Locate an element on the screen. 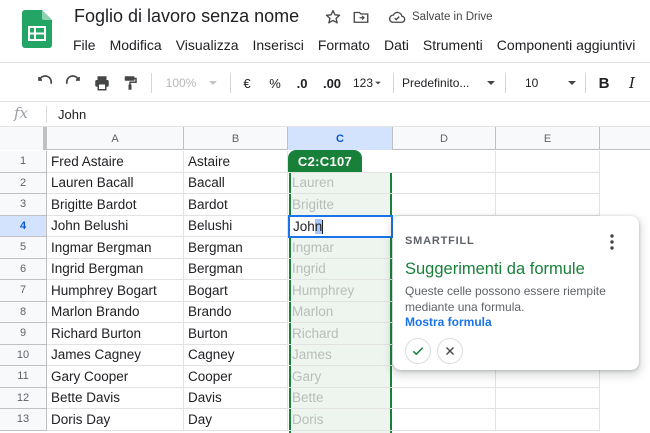 The width and height of the screenshot is (650, 433). increase-decimal-button: .00 is located at coordinates (332, 83).